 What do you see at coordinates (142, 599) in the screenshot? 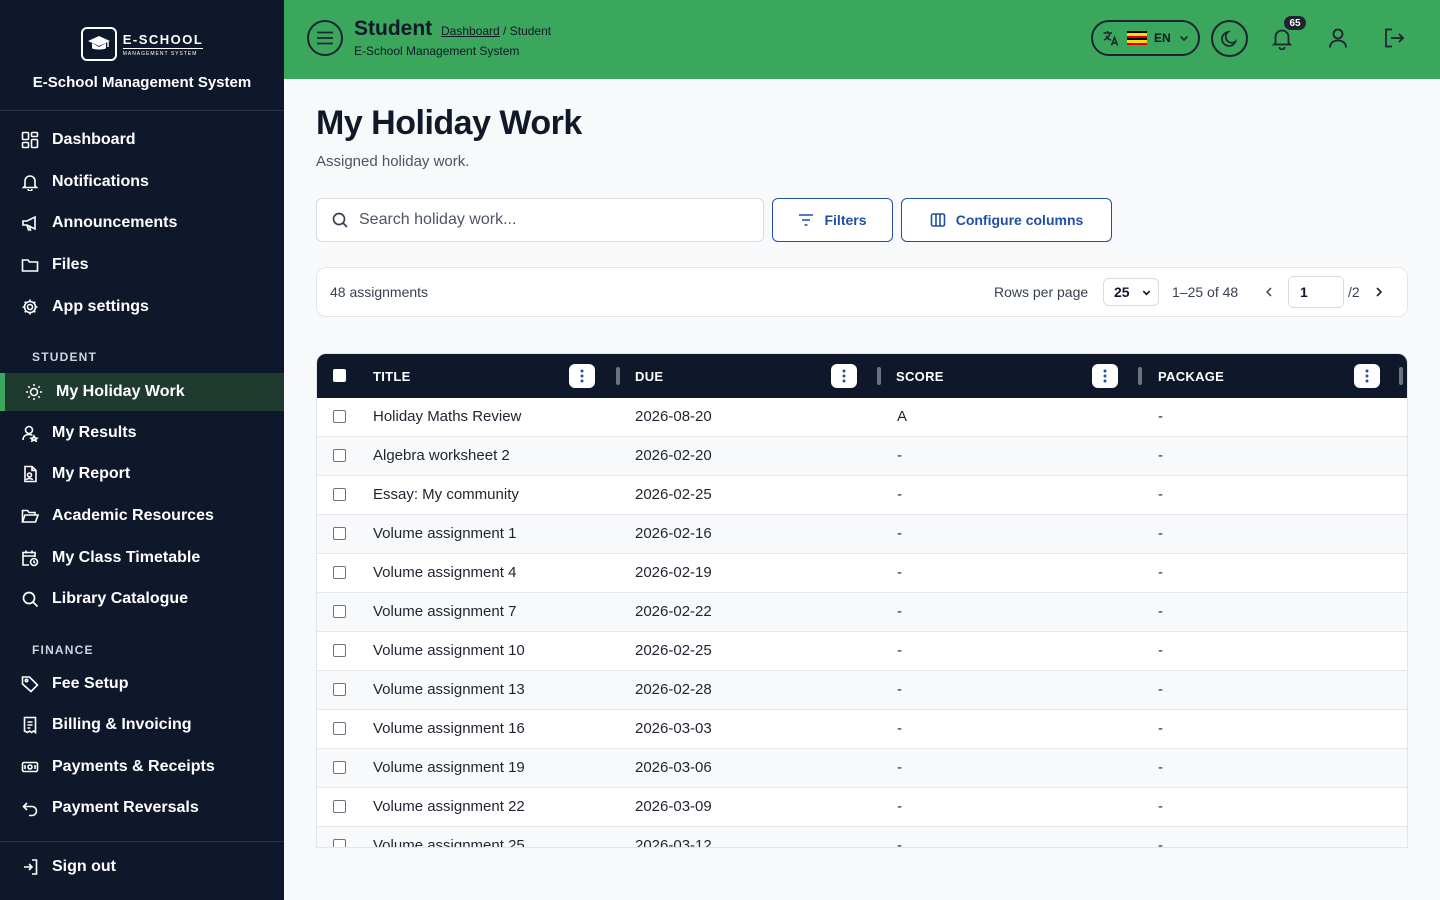
I see `sidebar-item-library-catalogue: Library Catalogue` at bounding box center [142, 599].